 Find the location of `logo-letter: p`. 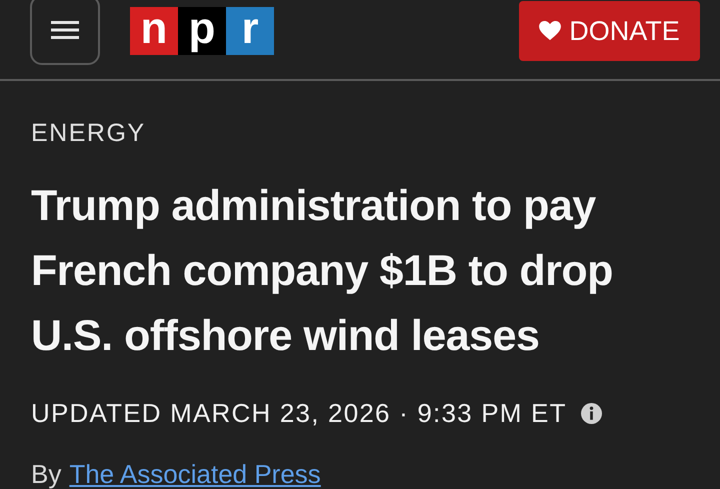

logo-letter: p is located at coordinates (202, 31).